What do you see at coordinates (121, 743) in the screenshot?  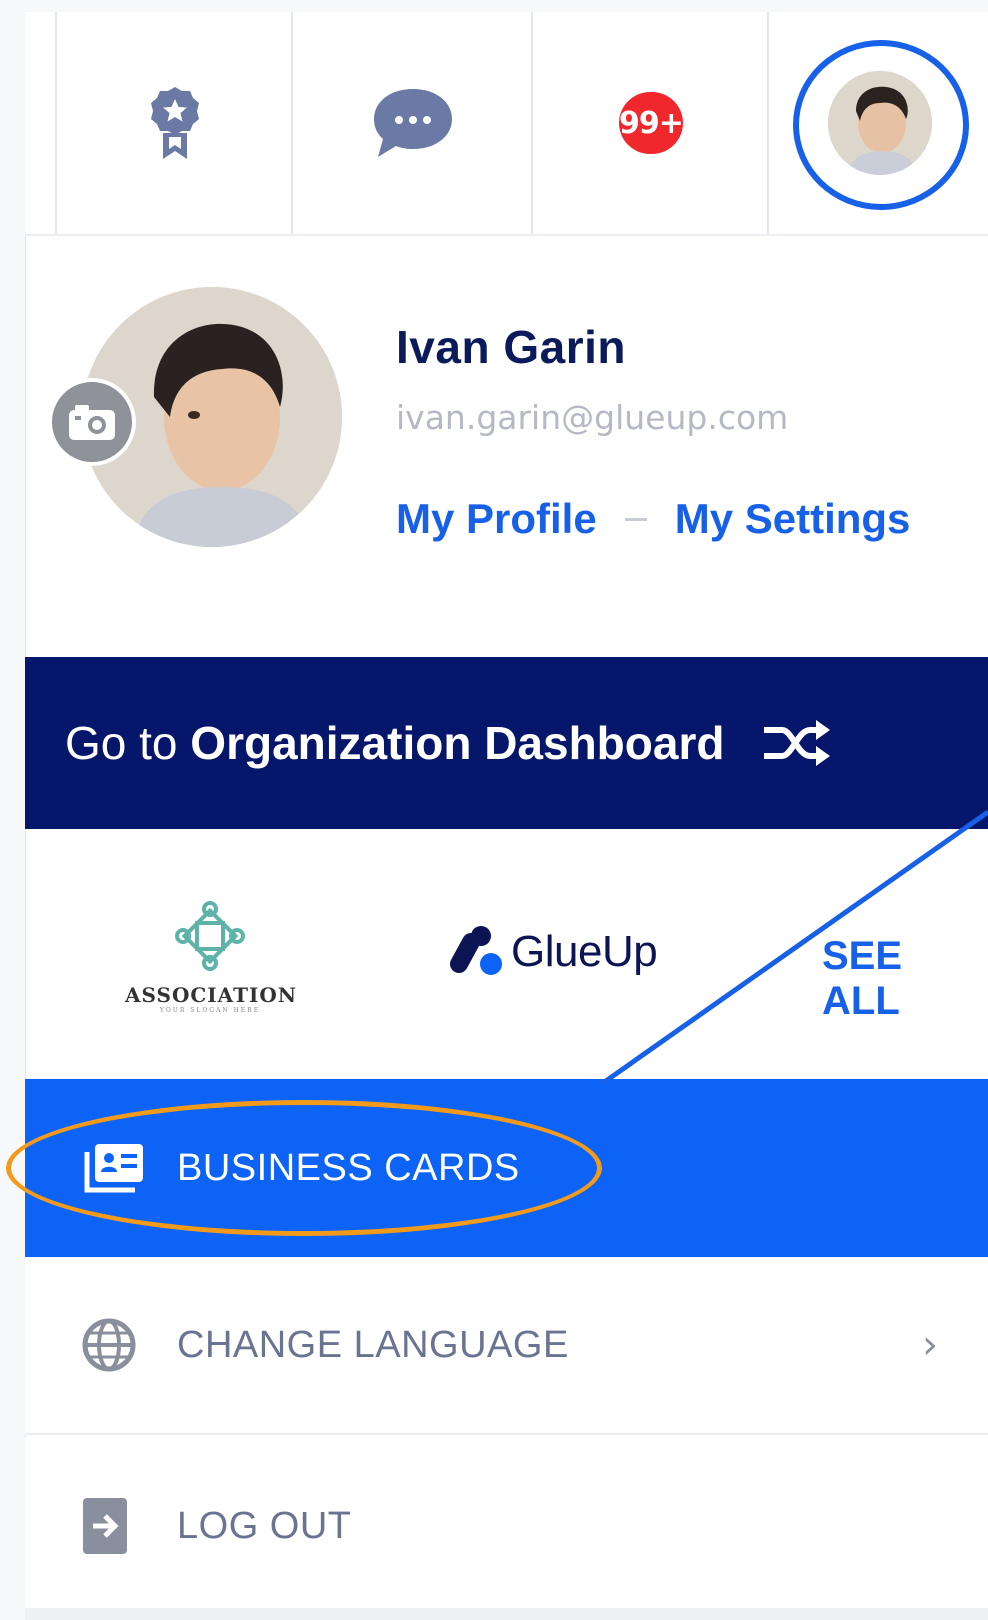 I see `org-dashboard-prefix: Go to` at bounding box center [121, 743].